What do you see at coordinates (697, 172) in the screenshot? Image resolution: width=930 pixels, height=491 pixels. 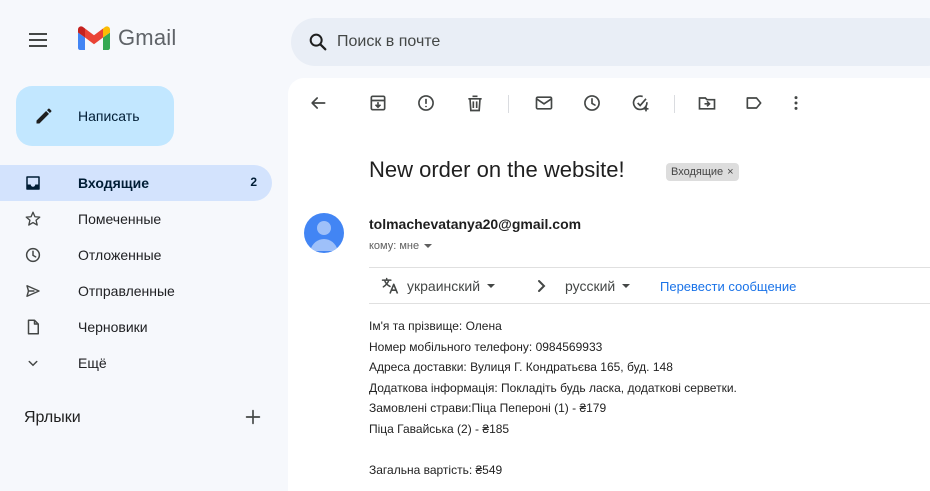 I see `label-chip-text: Входящие` at bounding box center [697, 172].